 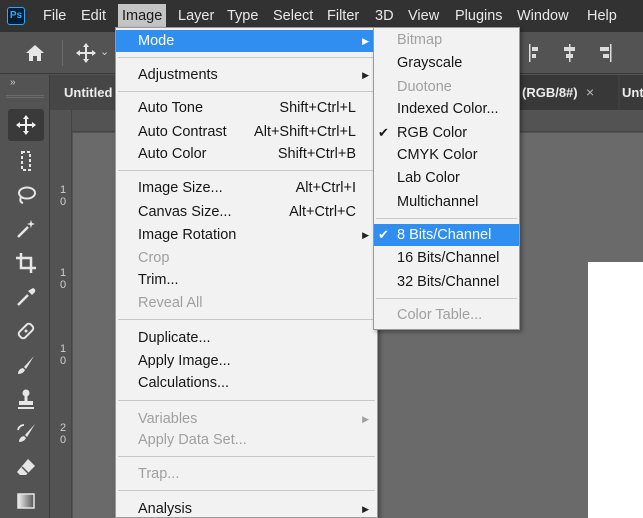 I want to click on magic-wand-tool-icon, so click(x=26, y=229).